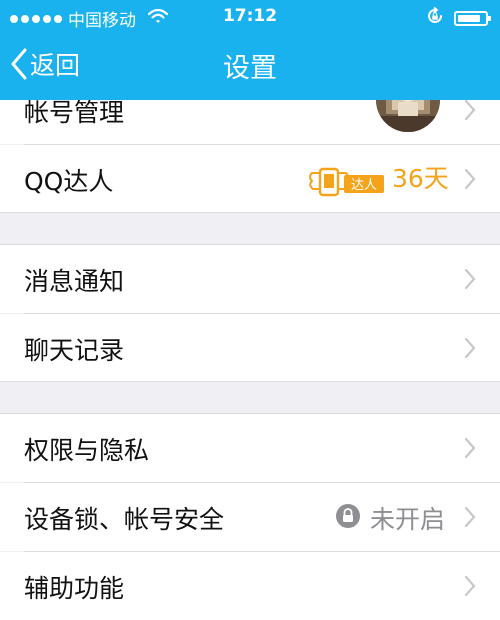 This screenshot has width=500, height=620. I want to click on cell-qq-daren: QQ达人 达人 36天, so click(250, 179).